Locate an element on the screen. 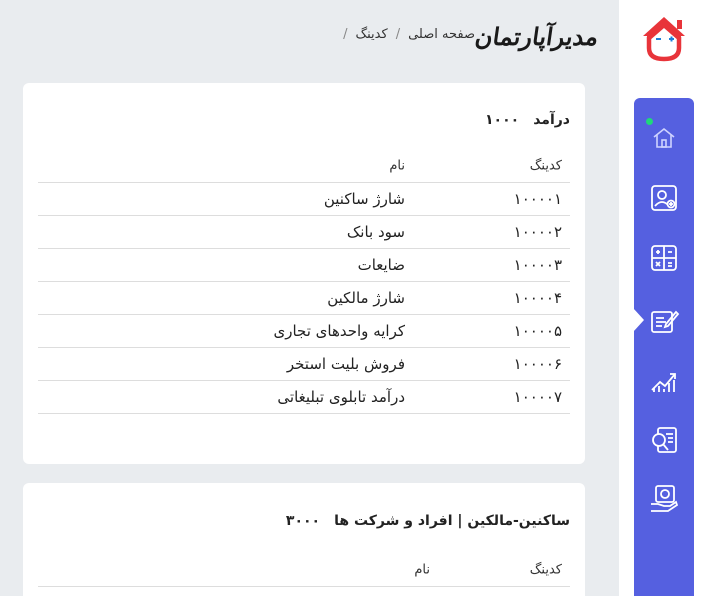  row-code: ۱۰۰۰۰۵ is located at coordinates (537, 331).